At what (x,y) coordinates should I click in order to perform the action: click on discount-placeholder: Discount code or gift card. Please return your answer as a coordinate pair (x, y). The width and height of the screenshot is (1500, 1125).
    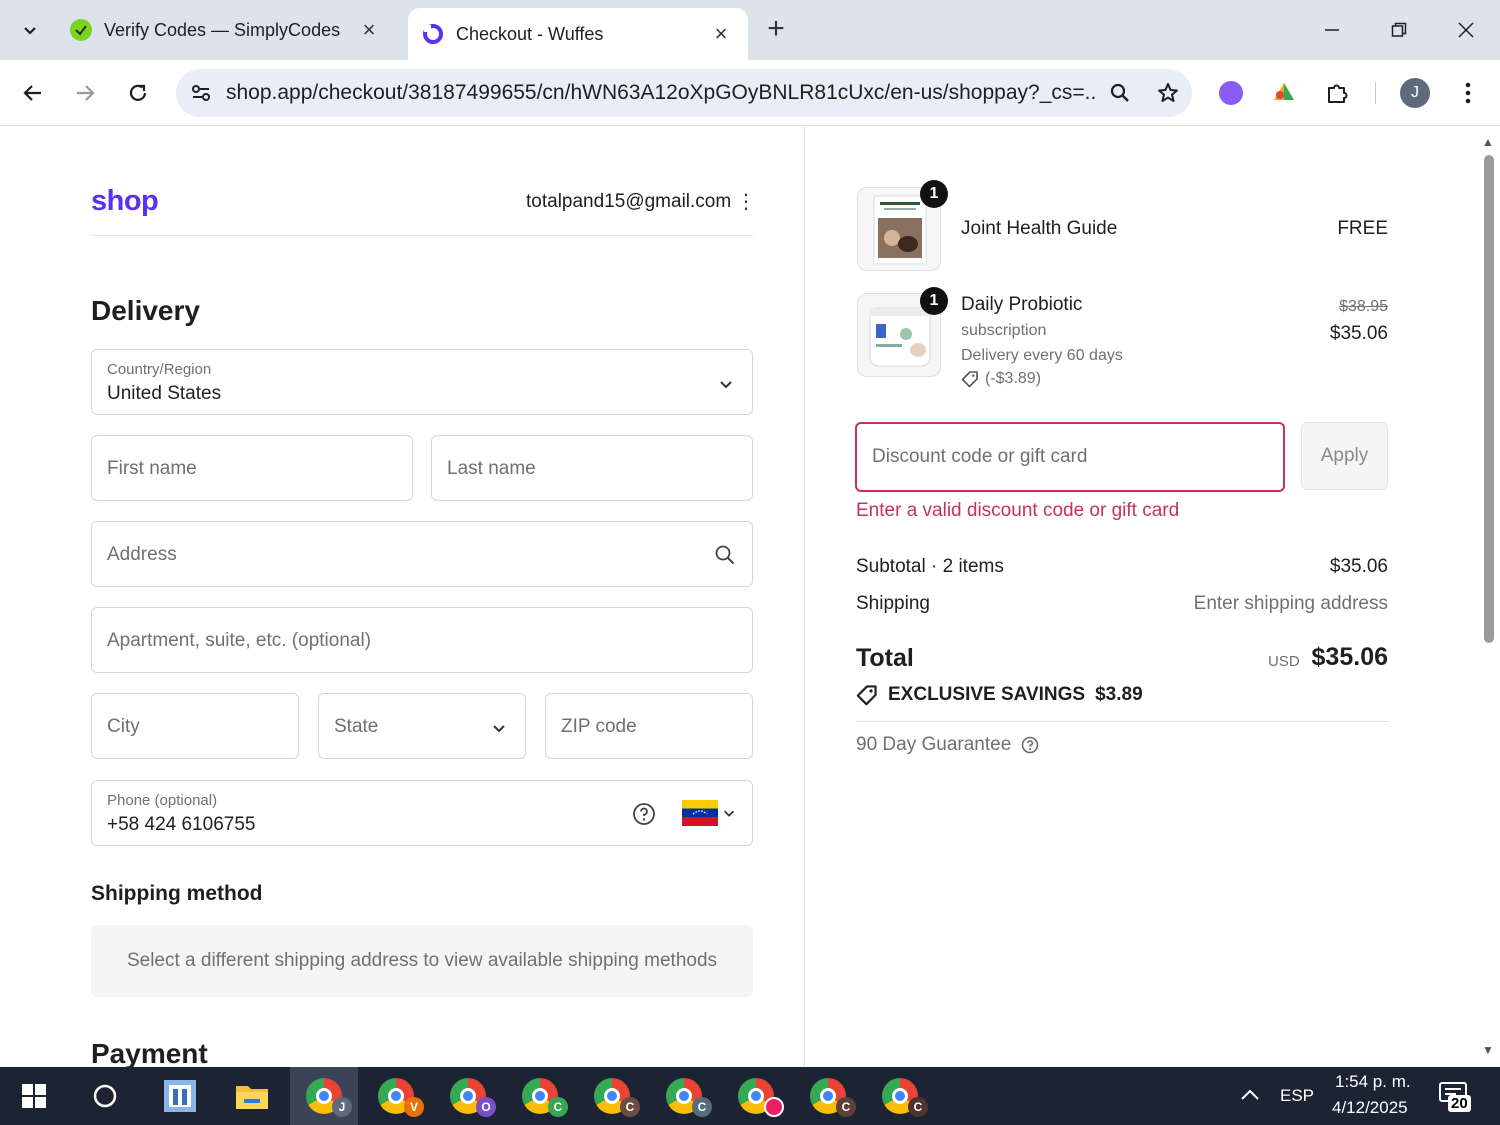
    Looking at the image, I should click on (980, 456).